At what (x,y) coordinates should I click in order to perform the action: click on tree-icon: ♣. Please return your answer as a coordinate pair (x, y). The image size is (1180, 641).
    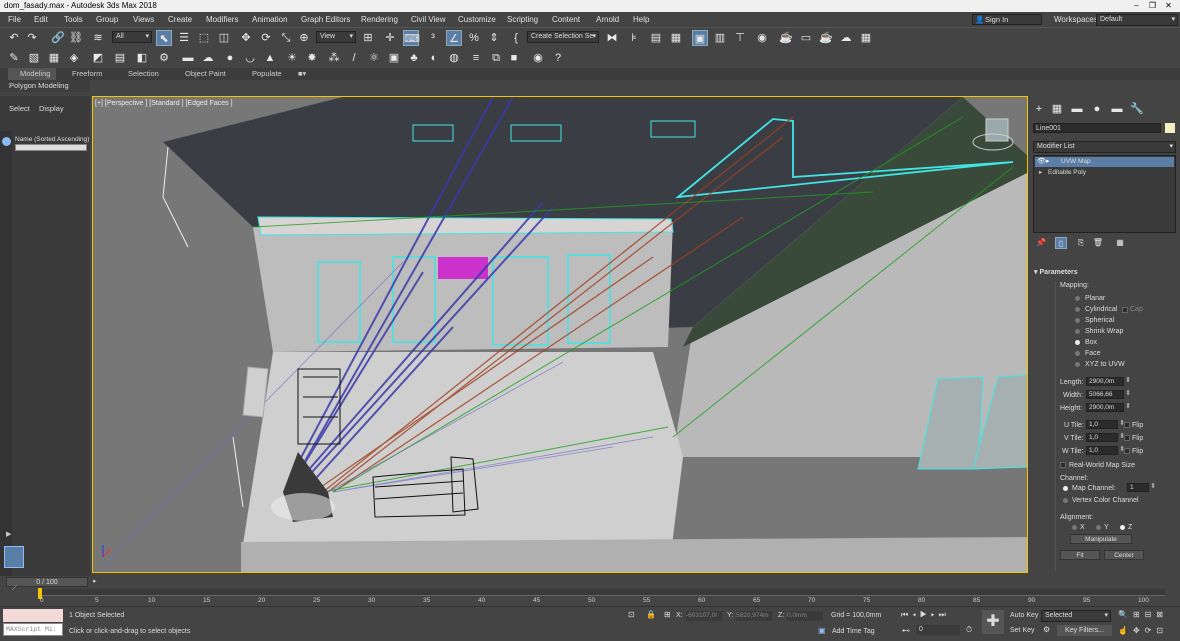
    Looking at the image, I should click on (414, 58).